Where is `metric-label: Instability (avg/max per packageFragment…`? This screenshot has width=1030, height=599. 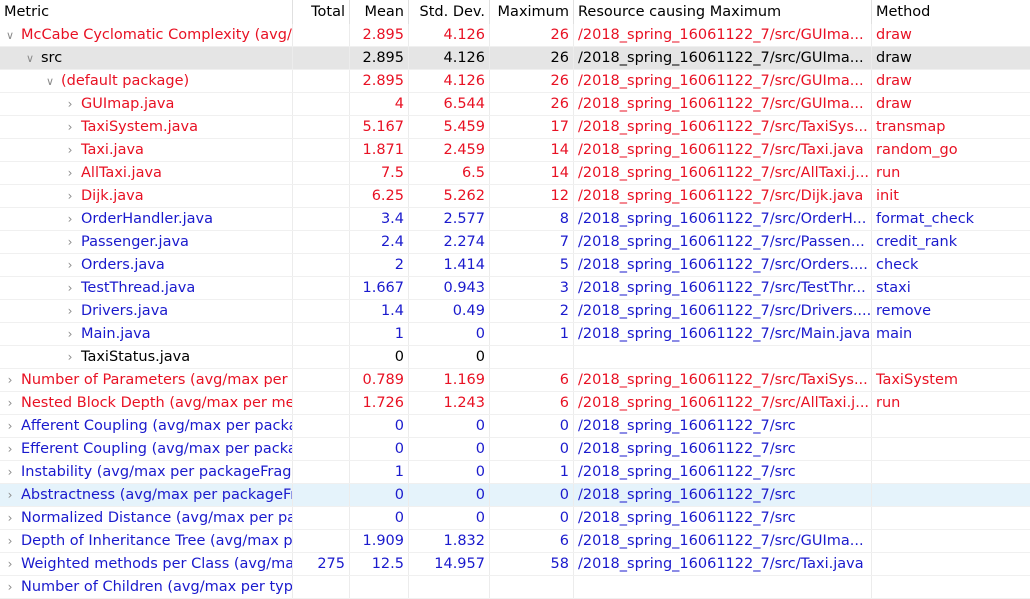 metric-label: Instability (avg/max per packageFragment… is located at coordinates (156, 471).